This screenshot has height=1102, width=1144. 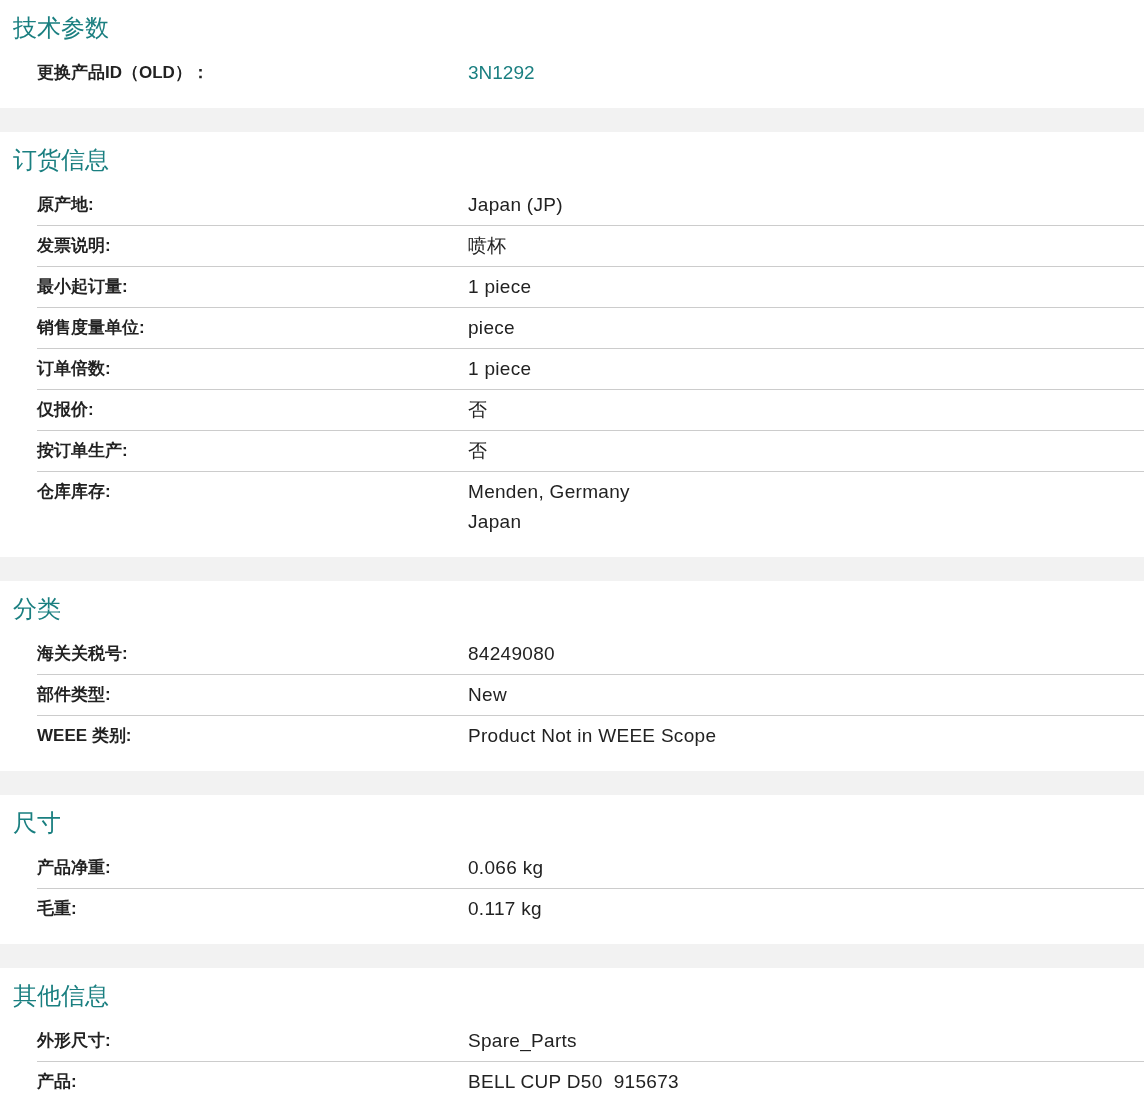 What do you see at coordinates (57, 1082) in the screenshot?
I see `field-label: 产品:` at bounding box center [57, 1082].